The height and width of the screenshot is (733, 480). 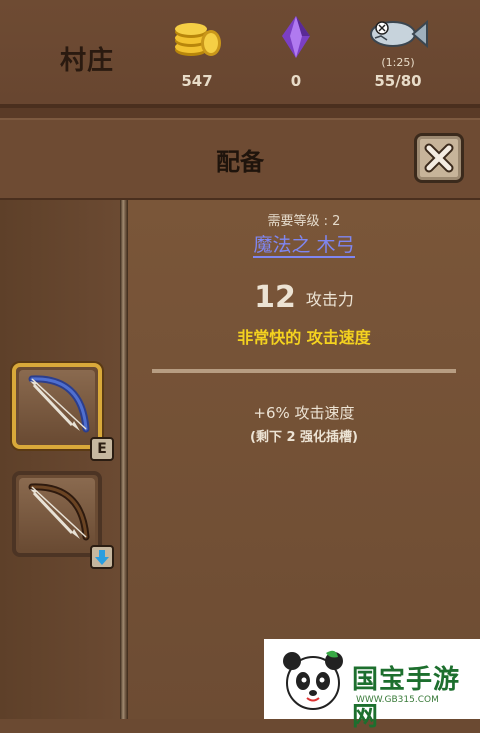 I want to click on blue-bow-icon, so click(x=59, y=404).